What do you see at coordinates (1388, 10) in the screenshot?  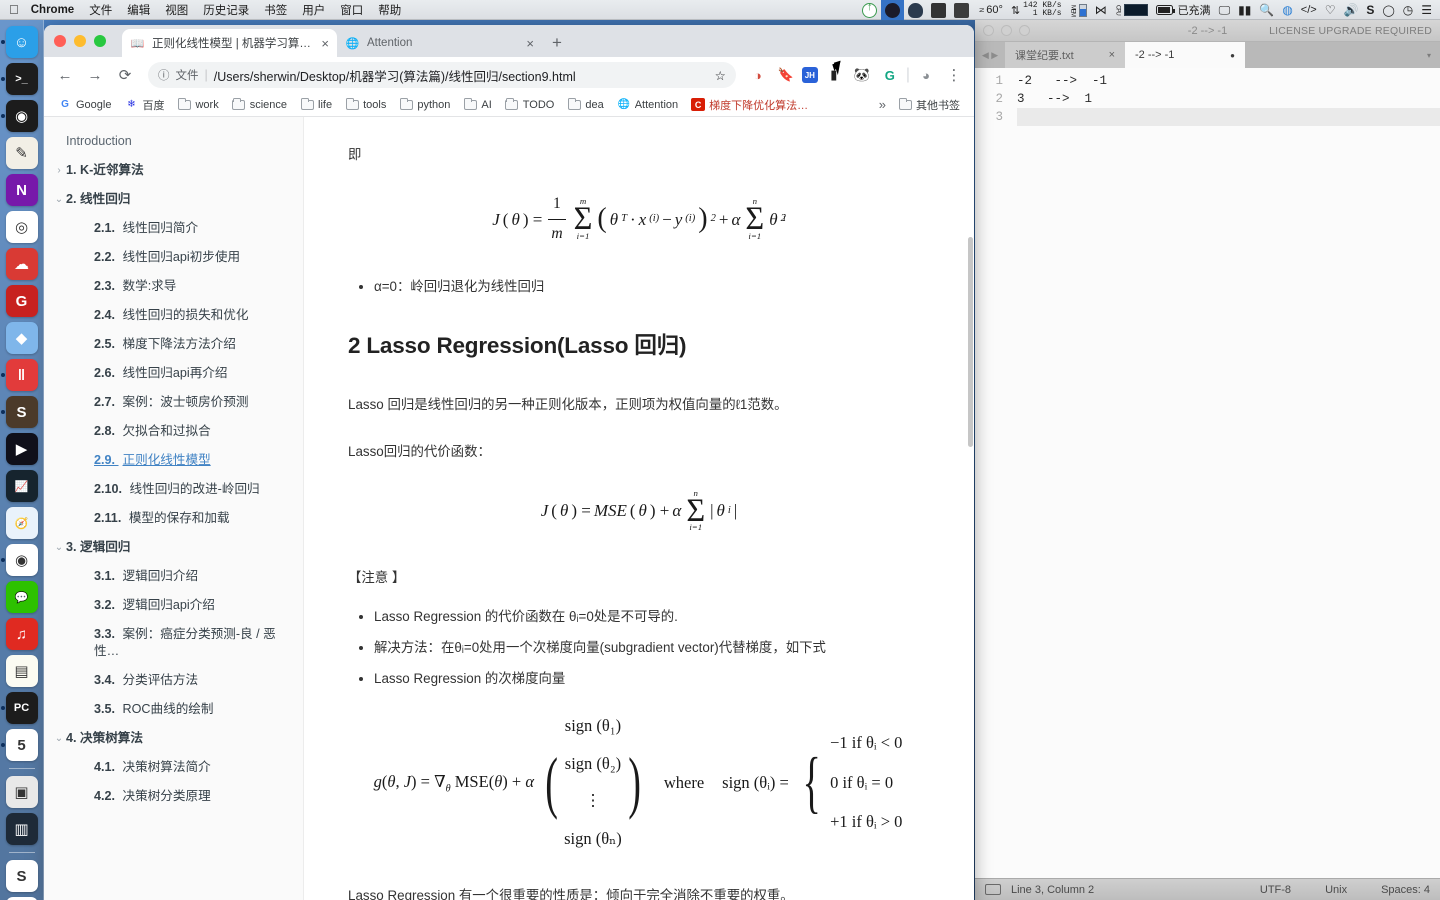 I see `tray-circle-icon: ◯` at bounding box center [1388, 10].